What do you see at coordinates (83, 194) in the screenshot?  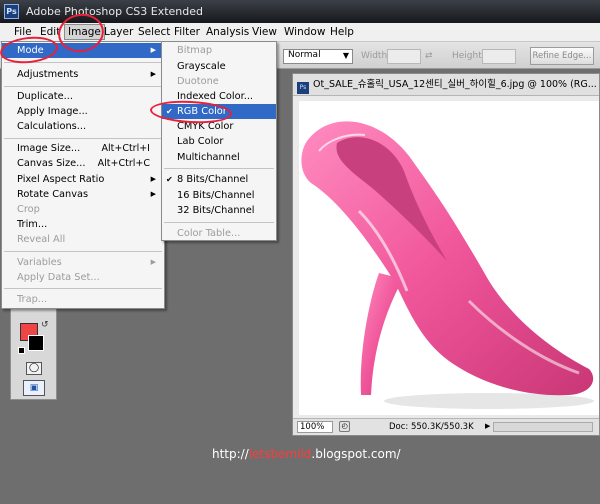 I see `menu-item-rotate-canvas: Rotate Canvas ▶` at bounding box center [83, 194].